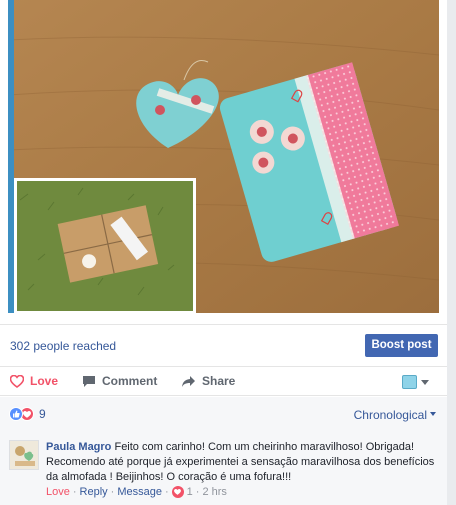 Image resolution: width=456 pixels, height=505 pixels. What do you see at coordinates (63, 346) in the screenshot?
I see `people-reached-link: 302 people reached` at bounding box center [63, 346].